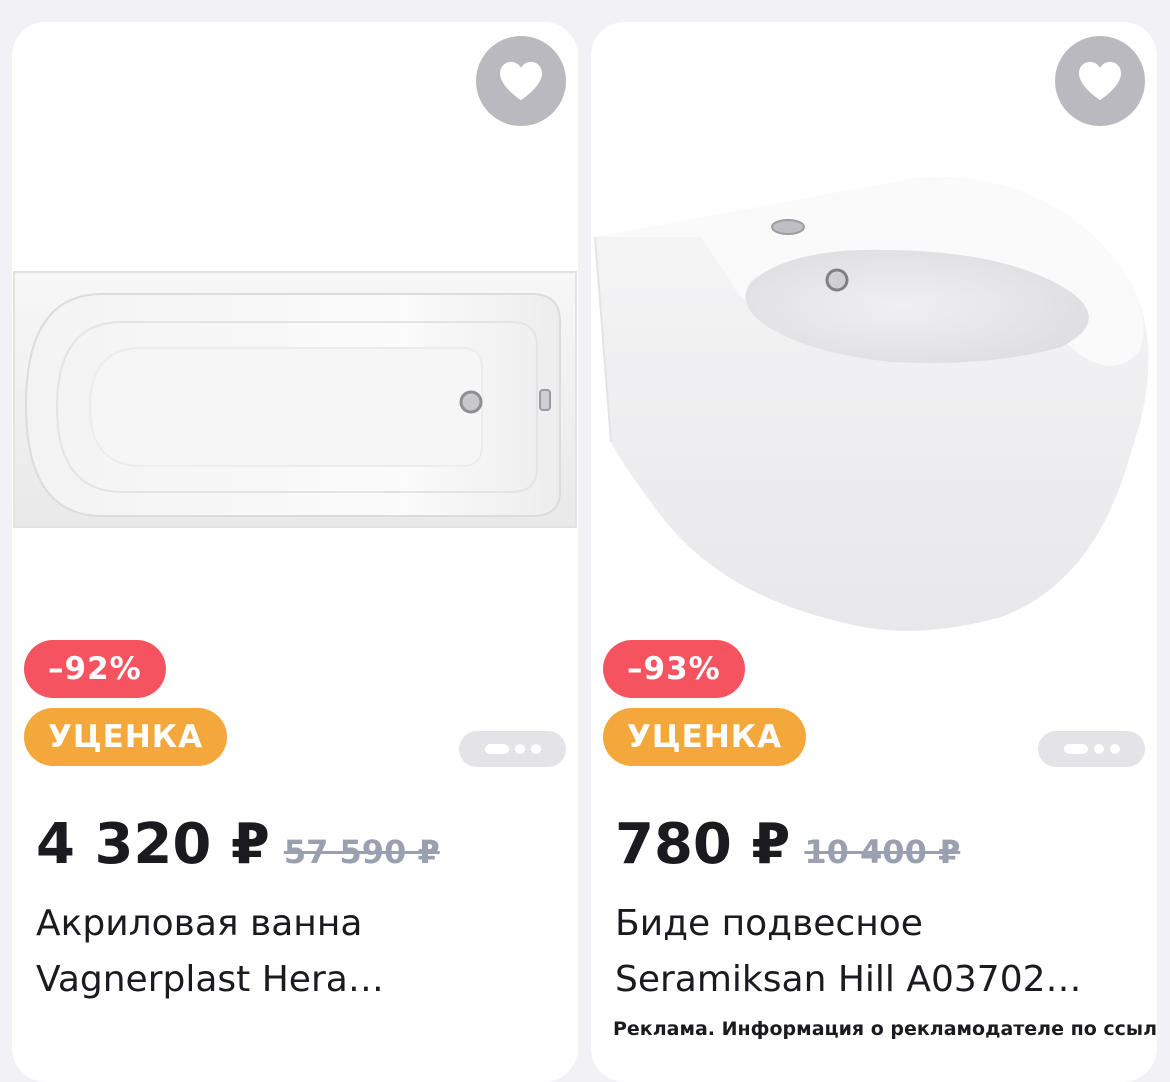  I want to click on discount-badge: –92%, so click(95, 669).